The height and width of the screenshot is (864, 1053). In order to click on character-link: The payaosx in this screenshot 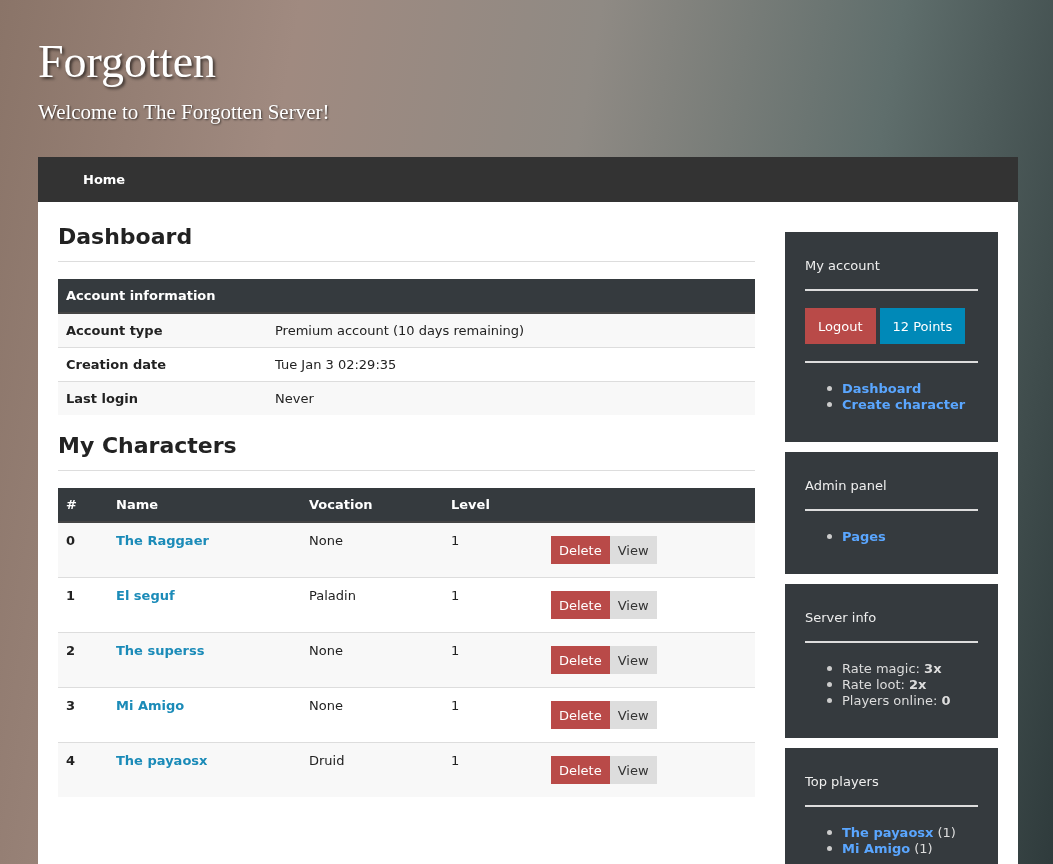, I will do `click(162, 760)`.